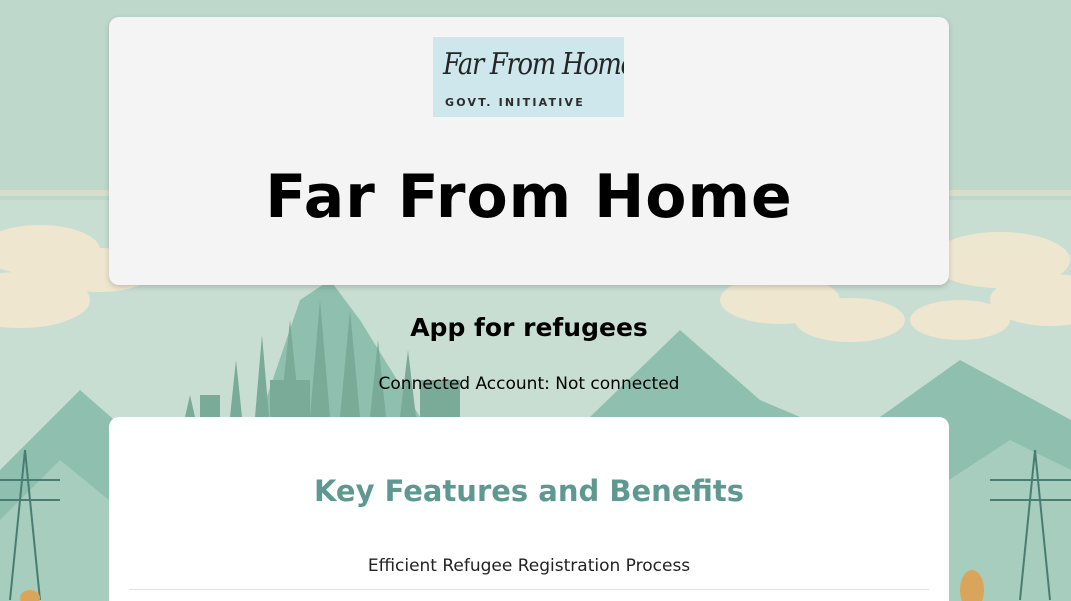  Describe the element at coordinates (529, 384) in the screenshot. I see `connected-account-status: Connected Account: Not connected` at that location.